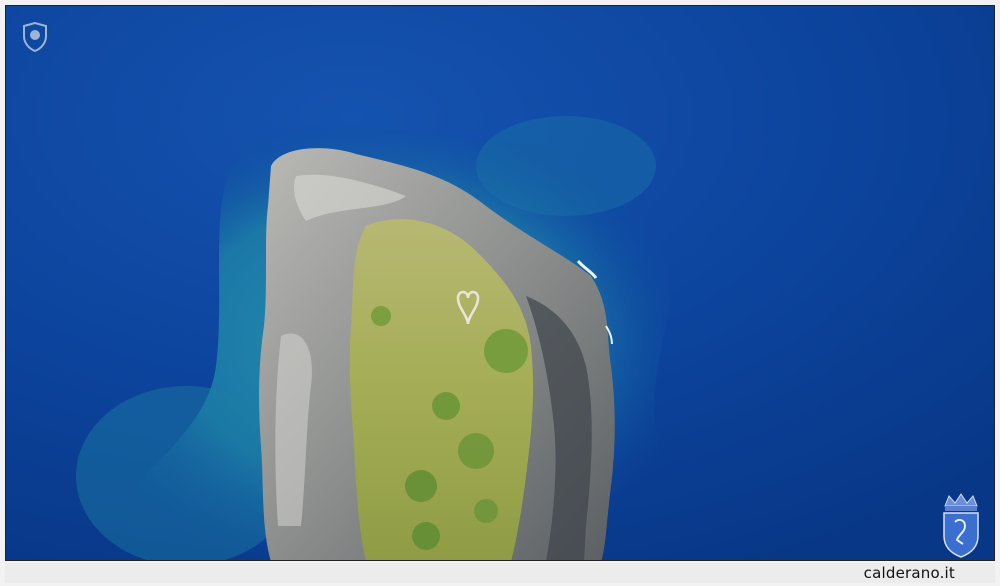  What do you see at coordinates (500, 573) in the screenshot?
I see `caption-bar: calderano.it` at bounding box center [500, 573].